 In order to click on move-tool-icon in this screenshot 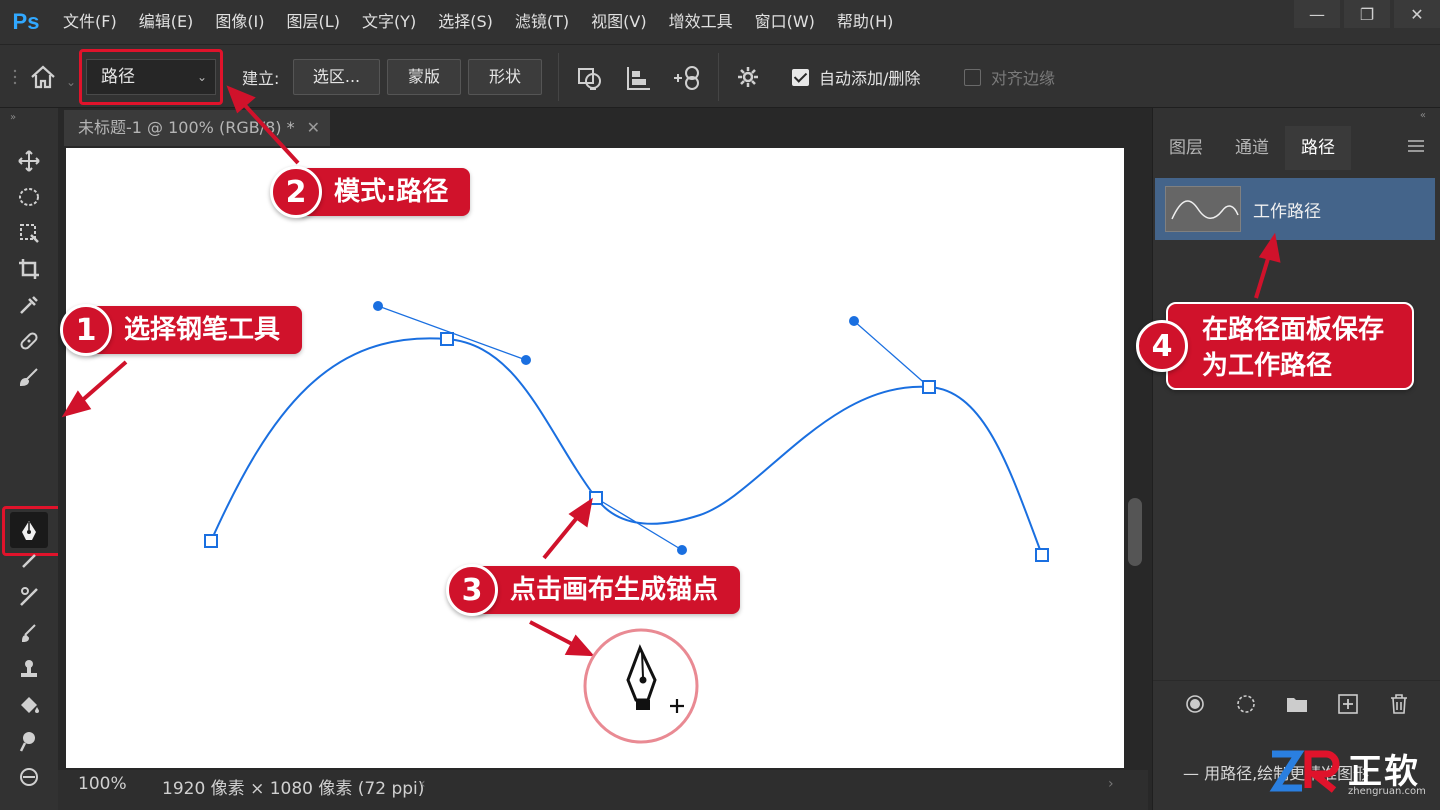, I will do `click(29, 161)`.